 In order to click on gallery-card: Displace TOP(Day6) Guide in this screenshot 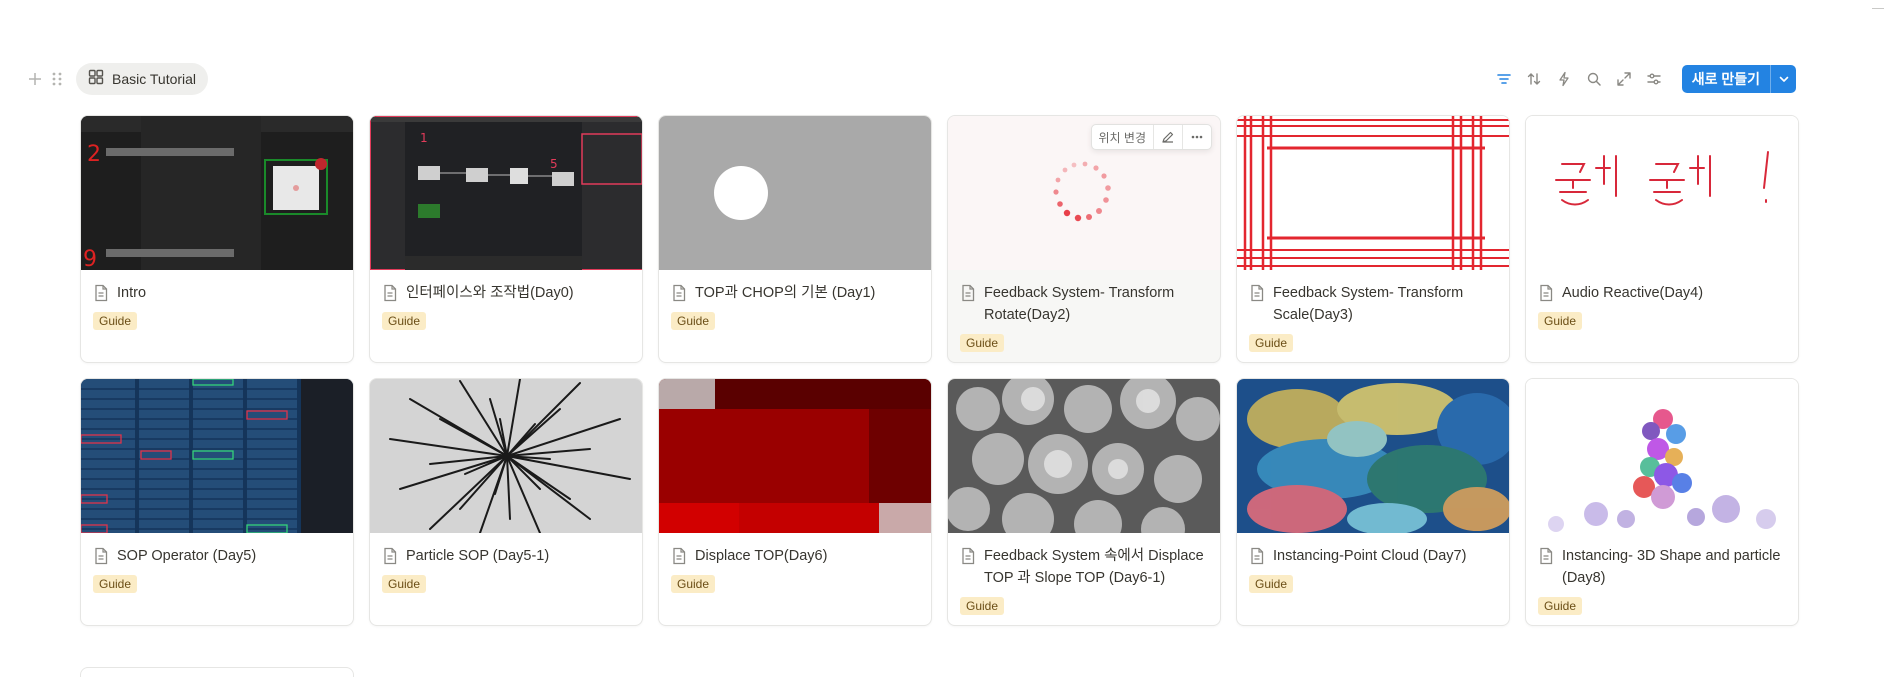, I will do `click(795, 502)`.